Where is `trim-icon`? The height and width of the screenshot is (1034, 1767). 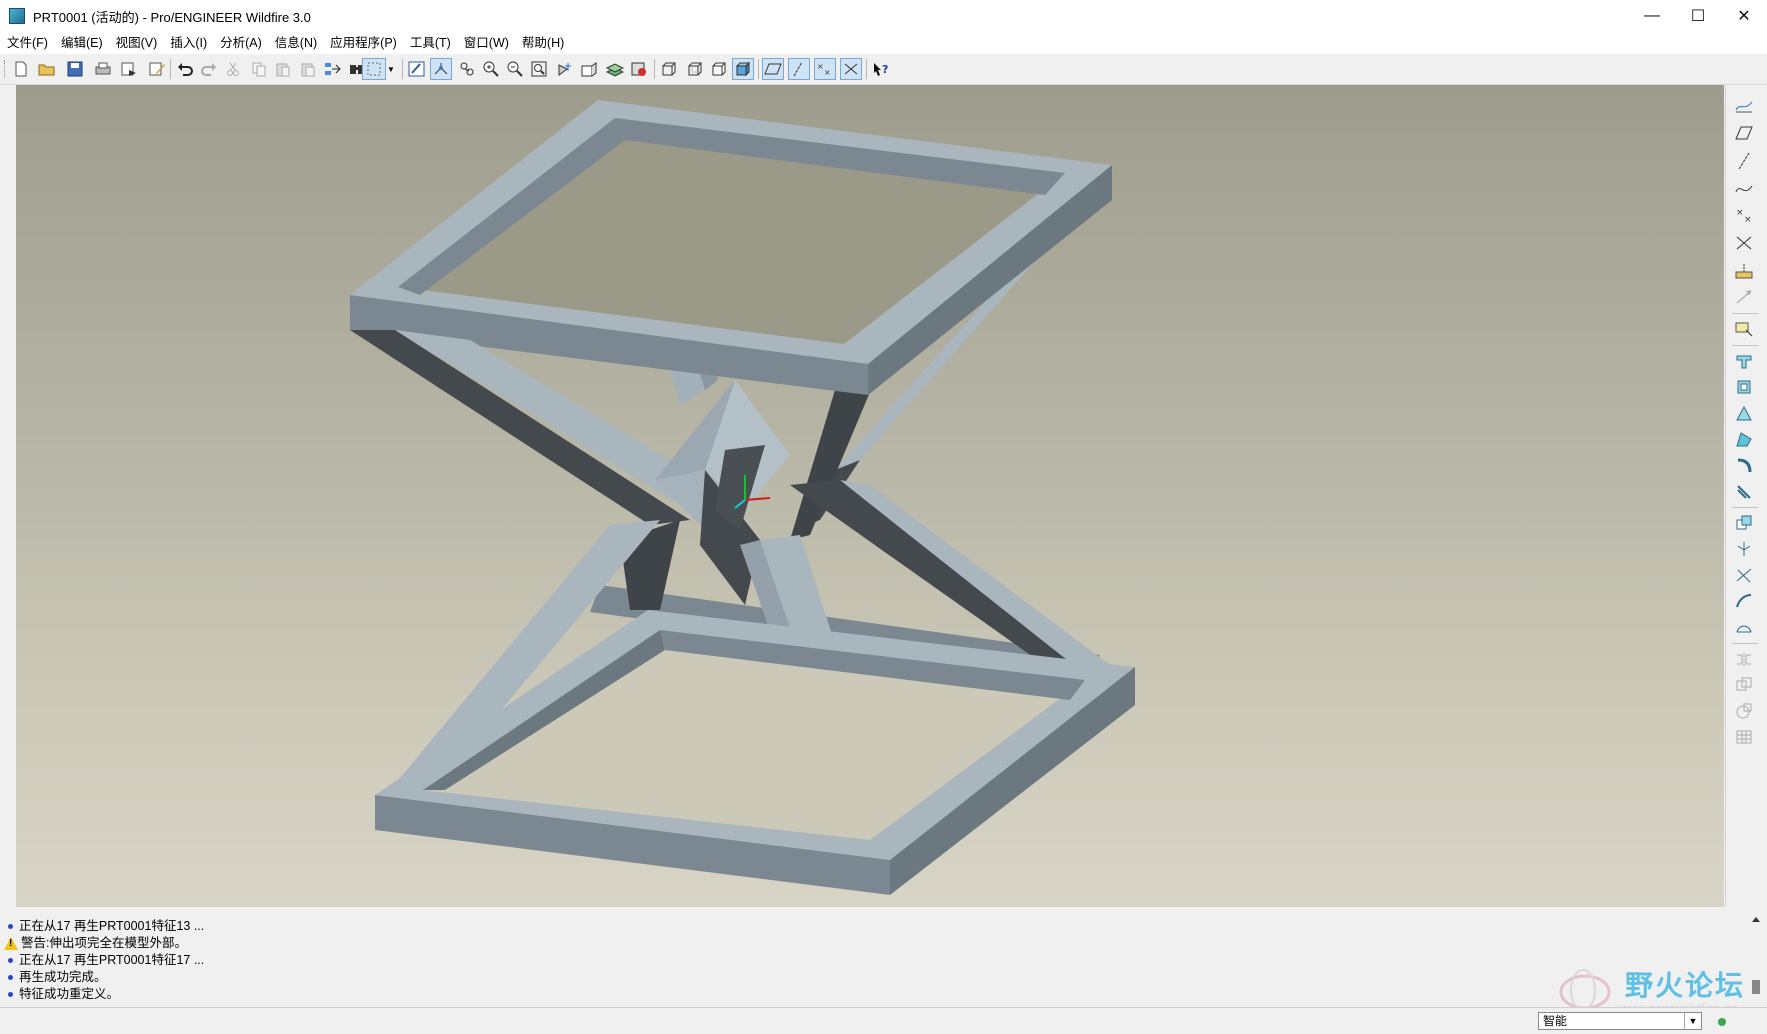
trim-icon is located at coordinates (1744, 685).